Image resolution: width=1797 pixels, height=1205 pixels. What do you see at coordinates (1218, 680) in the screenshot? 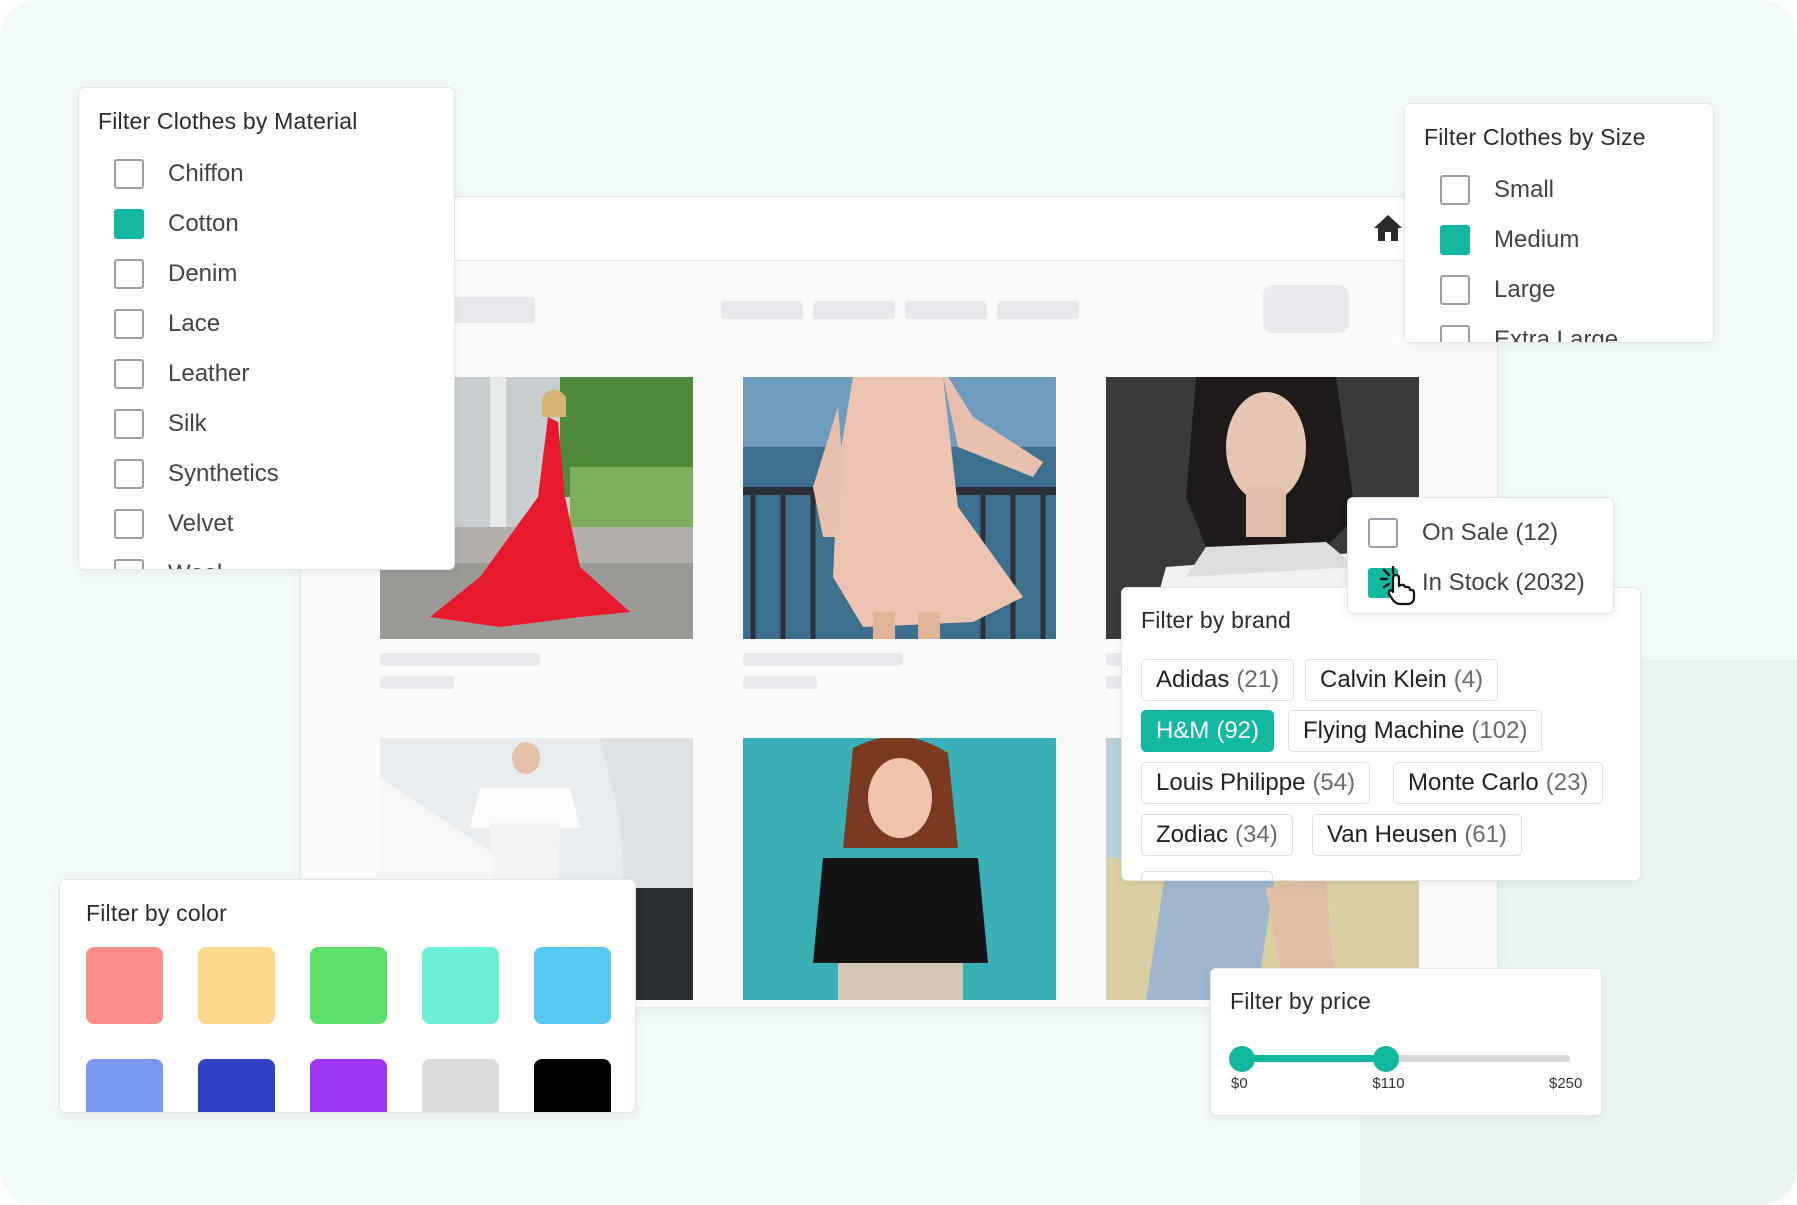
I see `brand-chip-adidas: Adidas (21)` at bounding box center [1218, 680].